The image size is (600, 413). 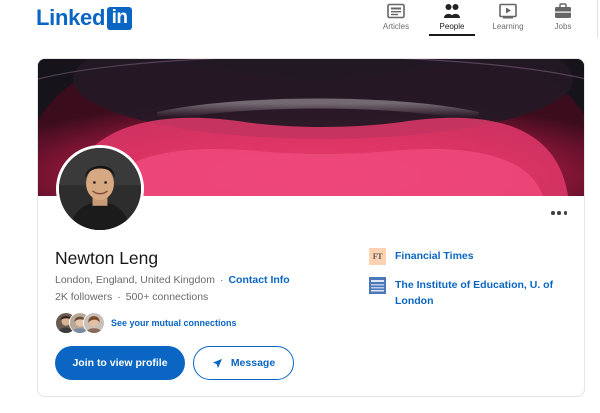 I want to click on more-options-button, so click(x=559, y=213).